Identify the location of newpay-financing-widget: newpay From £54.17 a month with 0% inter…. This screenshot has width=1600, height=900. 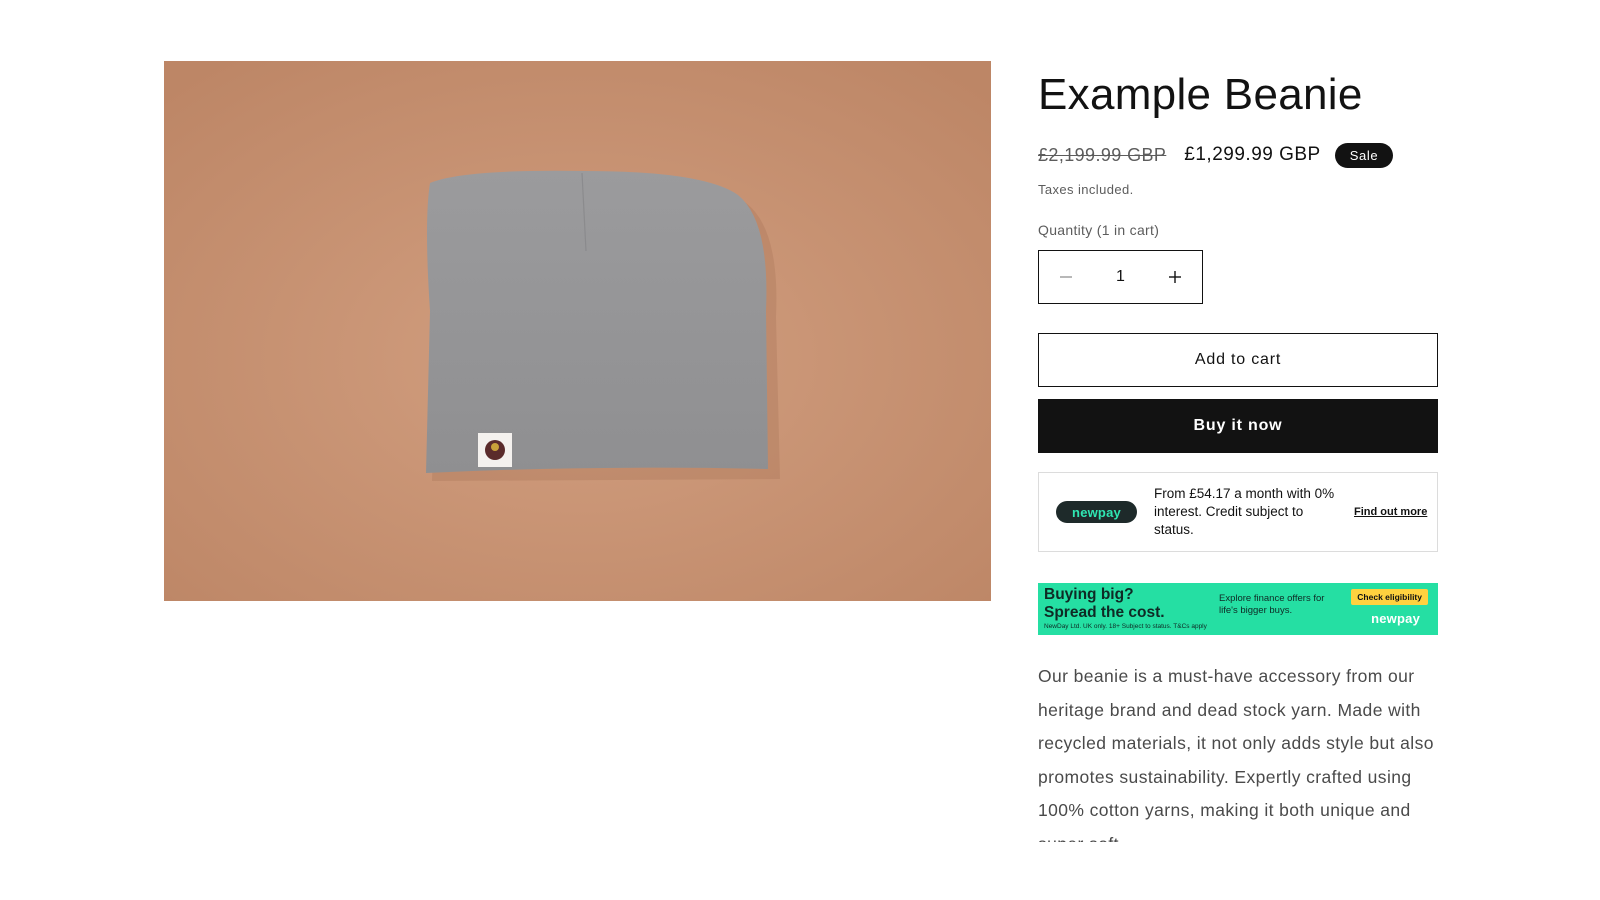
(1238, 512).